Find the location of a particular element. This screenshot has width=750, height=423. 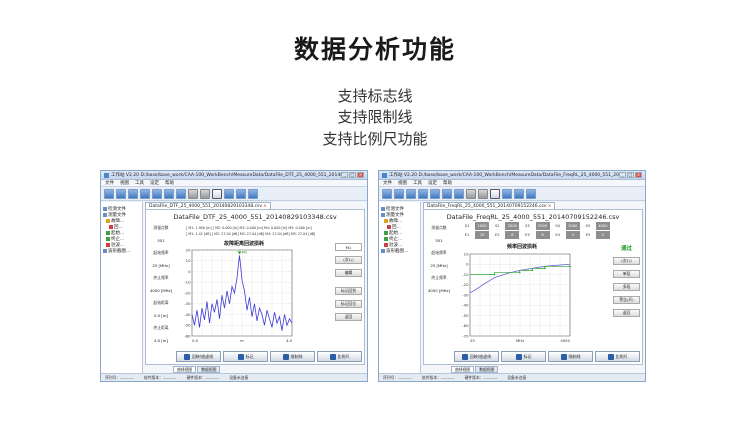

segment-value: 2500 is located at coordinates (542, 226).